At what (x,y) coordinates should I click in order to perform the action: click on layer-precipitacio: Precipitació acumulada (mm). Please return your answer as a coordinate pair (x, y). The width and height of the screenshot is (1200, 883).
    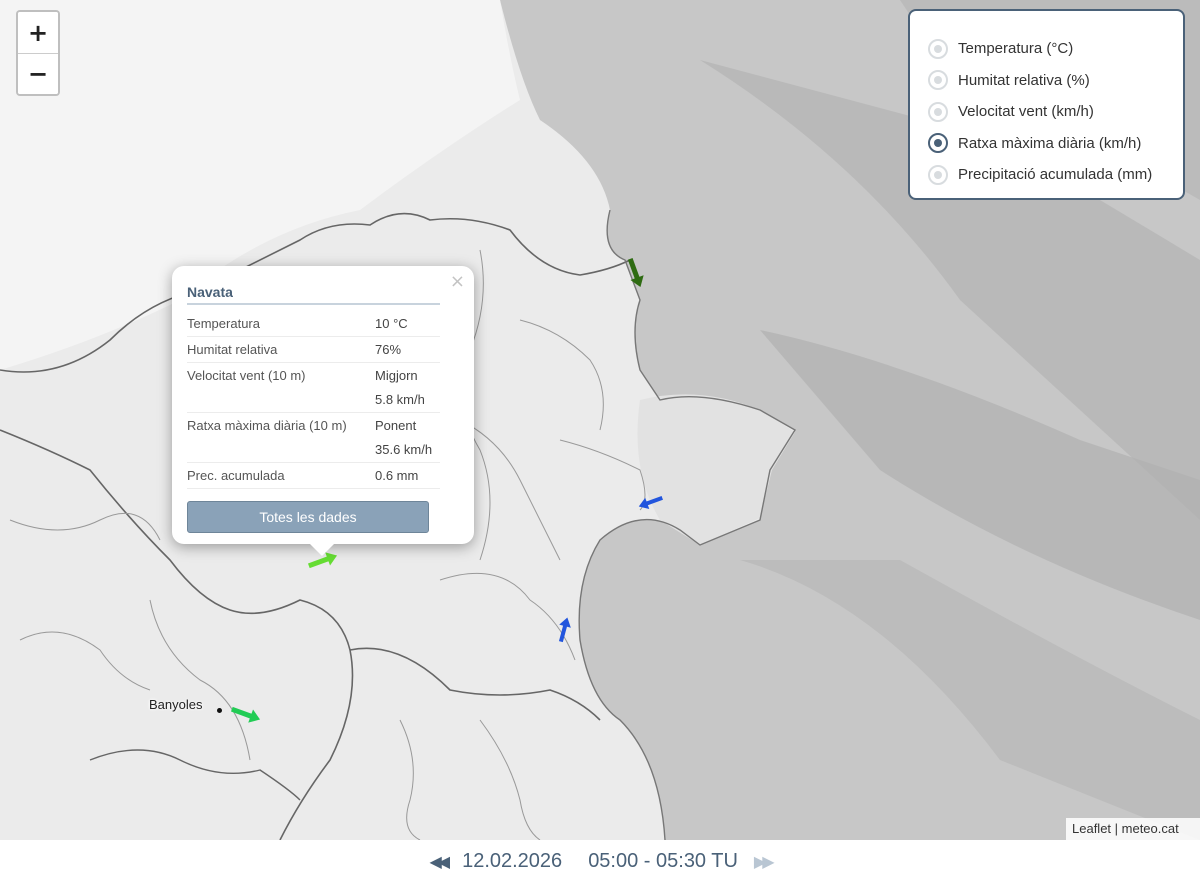
    Looking at the image, I should click on (1055, 175).